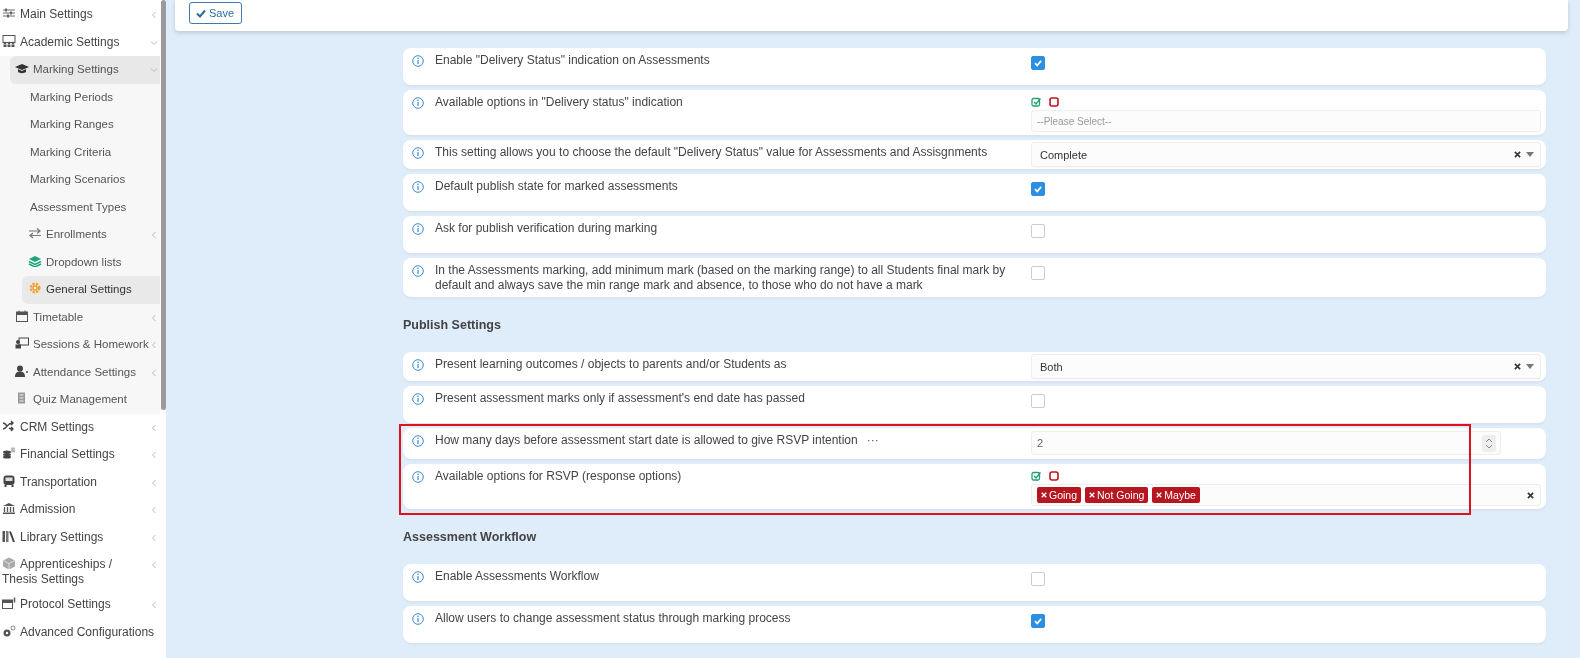  I want to click on sidebar-item: Marking Periods, so click(80, 97).